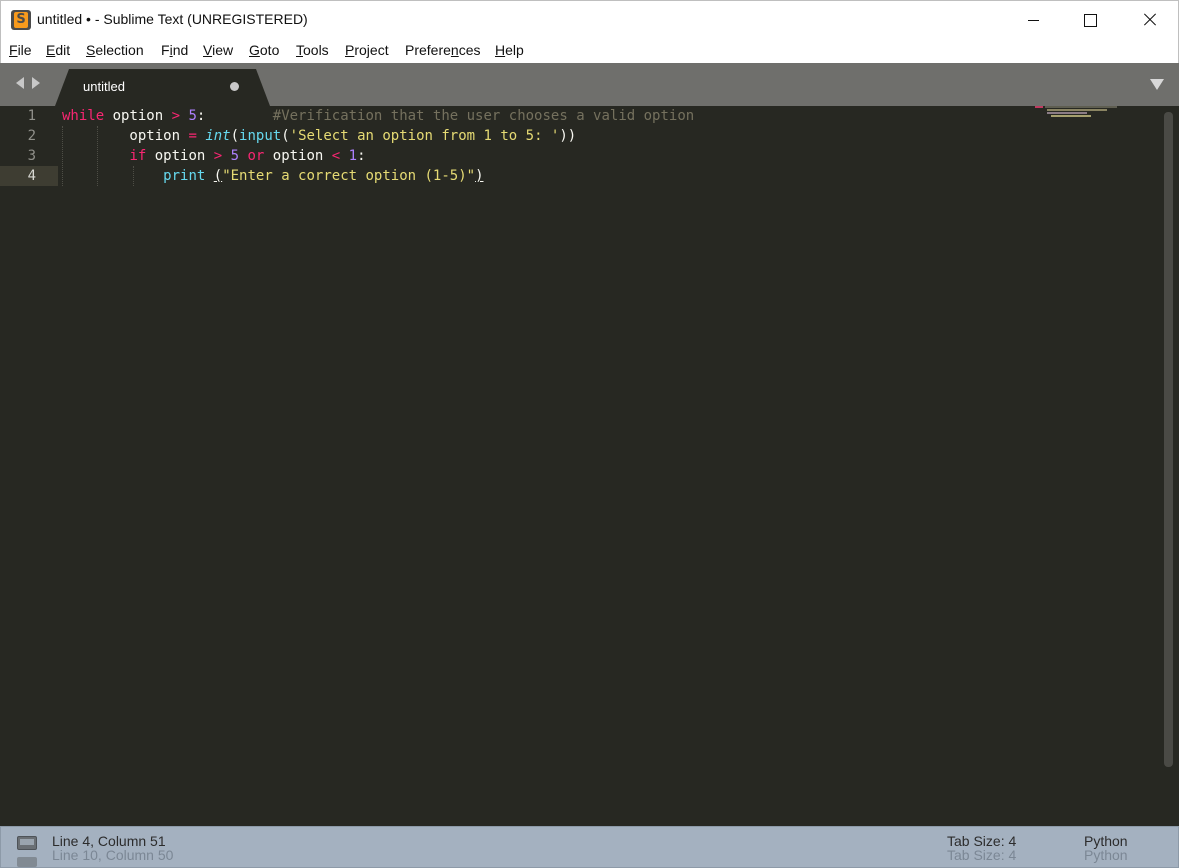 The height and width of the screenshot is (868, 1179). Describe the element at coordinates (981, 841) in the screenshot. I see `status-tab-size: Tab Size: 4` at that location.